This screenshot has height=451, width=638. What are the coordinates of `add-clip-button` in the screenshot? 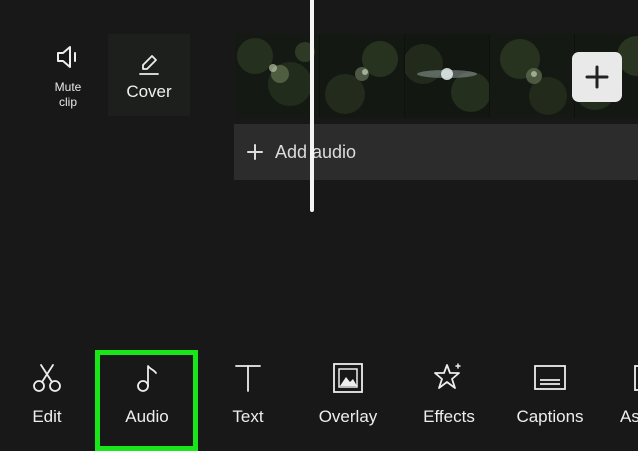 It's located at (597, 77).